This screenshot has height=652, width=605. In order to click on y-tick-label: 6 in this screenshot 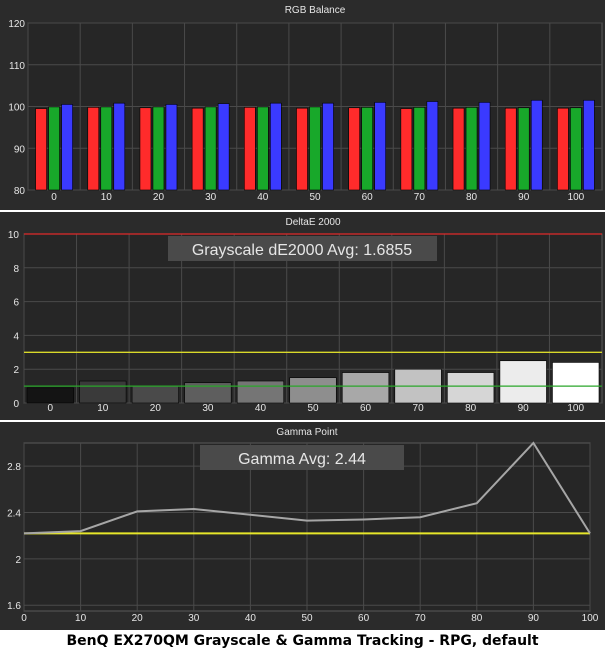, I will do `click(16, 303)`.